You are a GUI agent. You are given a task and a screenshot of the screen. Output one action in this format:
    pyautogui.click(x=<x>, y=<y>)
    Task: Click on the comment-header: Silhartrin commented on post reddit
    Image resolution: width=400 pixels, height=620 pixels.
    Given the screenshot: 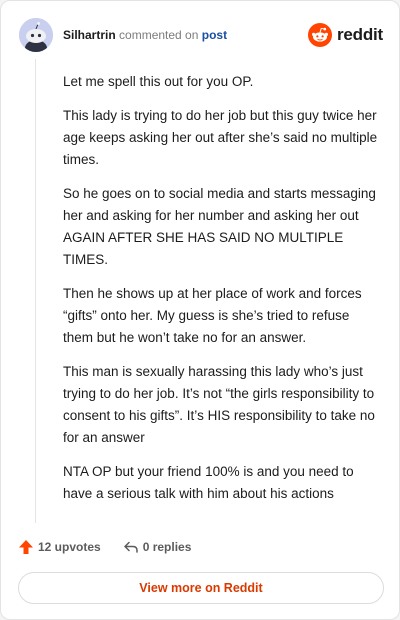 What is the action you would take?
    pyautogui.click(x=201, y=35)
    